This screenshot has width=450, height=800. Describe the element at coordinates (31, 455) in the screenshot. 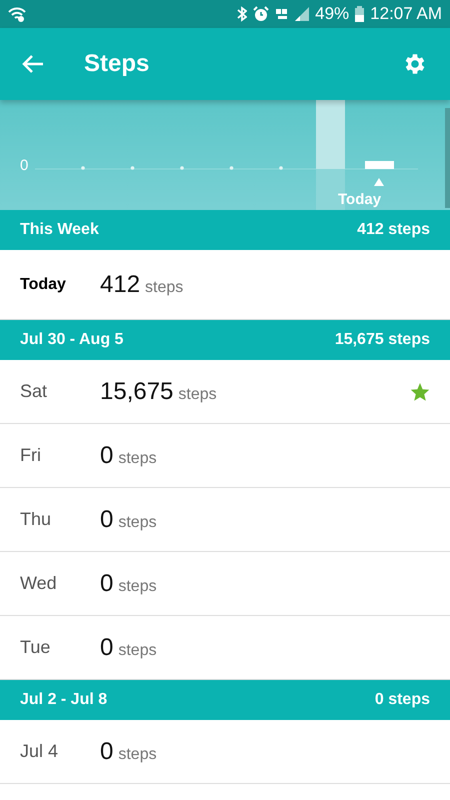

I see `day-label: Fri` at that location.